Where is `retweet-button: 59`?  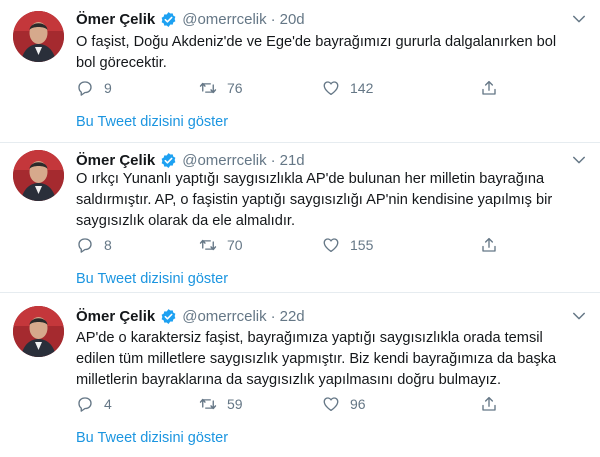 retweet-button: 59 is located at coordinates (221, 404).